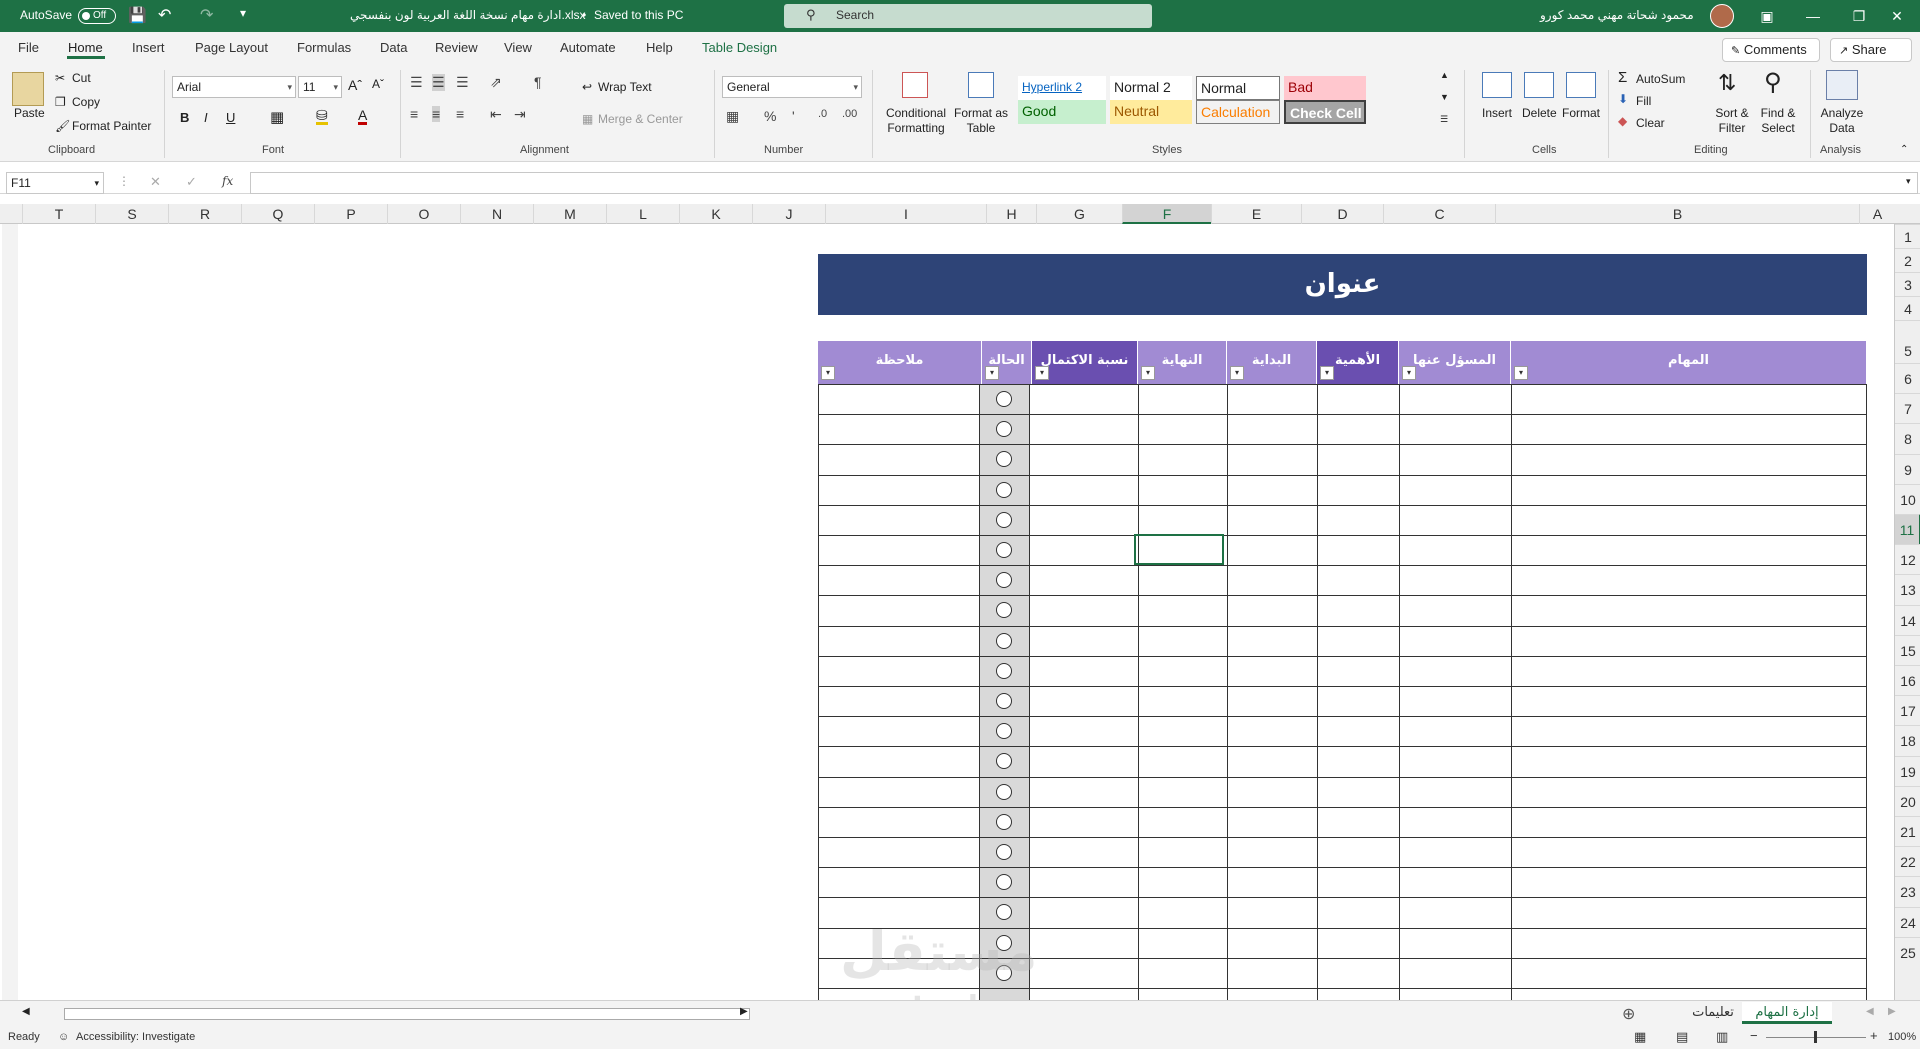 This screenshot has width=1920, height=1049. Describe the element at coordinates (1907, 861) in the screenshot. I see `row-header-22: 22` at that location.